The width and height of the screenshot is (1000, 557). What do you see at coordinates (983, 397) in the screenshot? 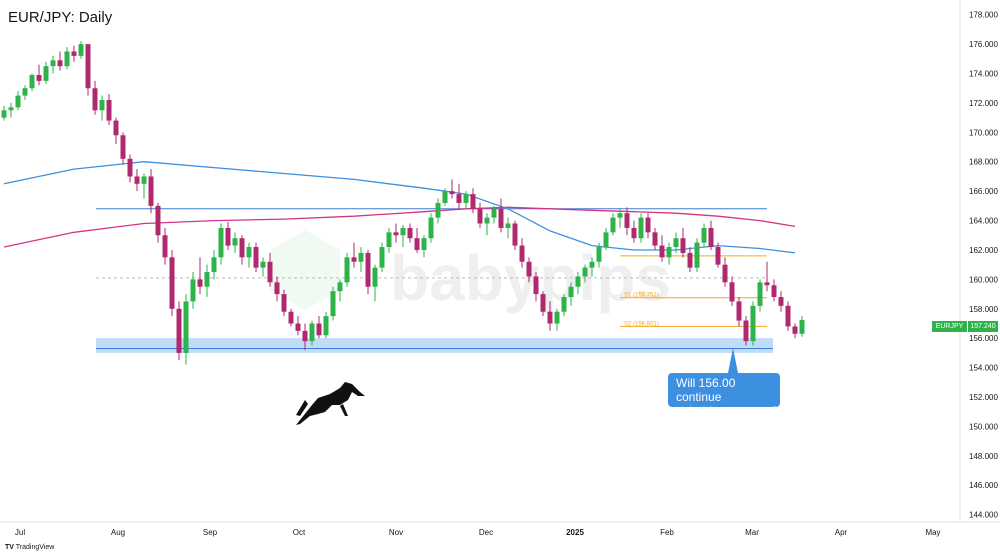
I see `y-tick-label: 152.000` at bounding box center [983, 397].